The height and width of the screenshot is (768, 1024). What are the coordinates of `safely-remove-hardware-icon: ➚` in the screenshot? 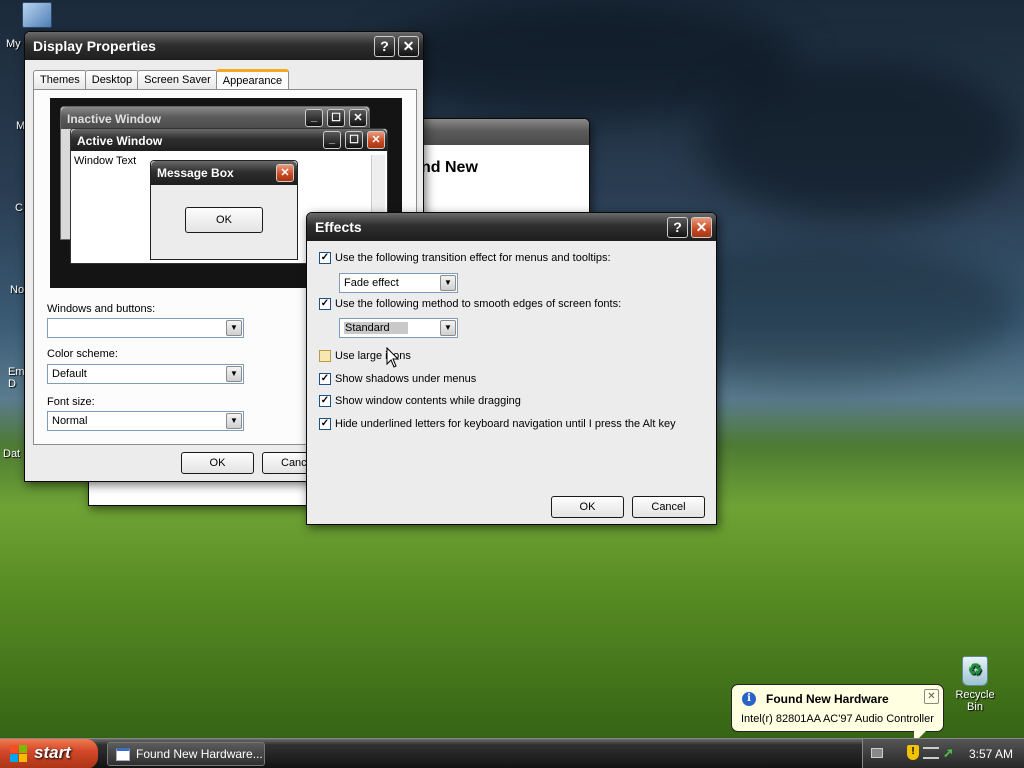 It's located at (950, 752).